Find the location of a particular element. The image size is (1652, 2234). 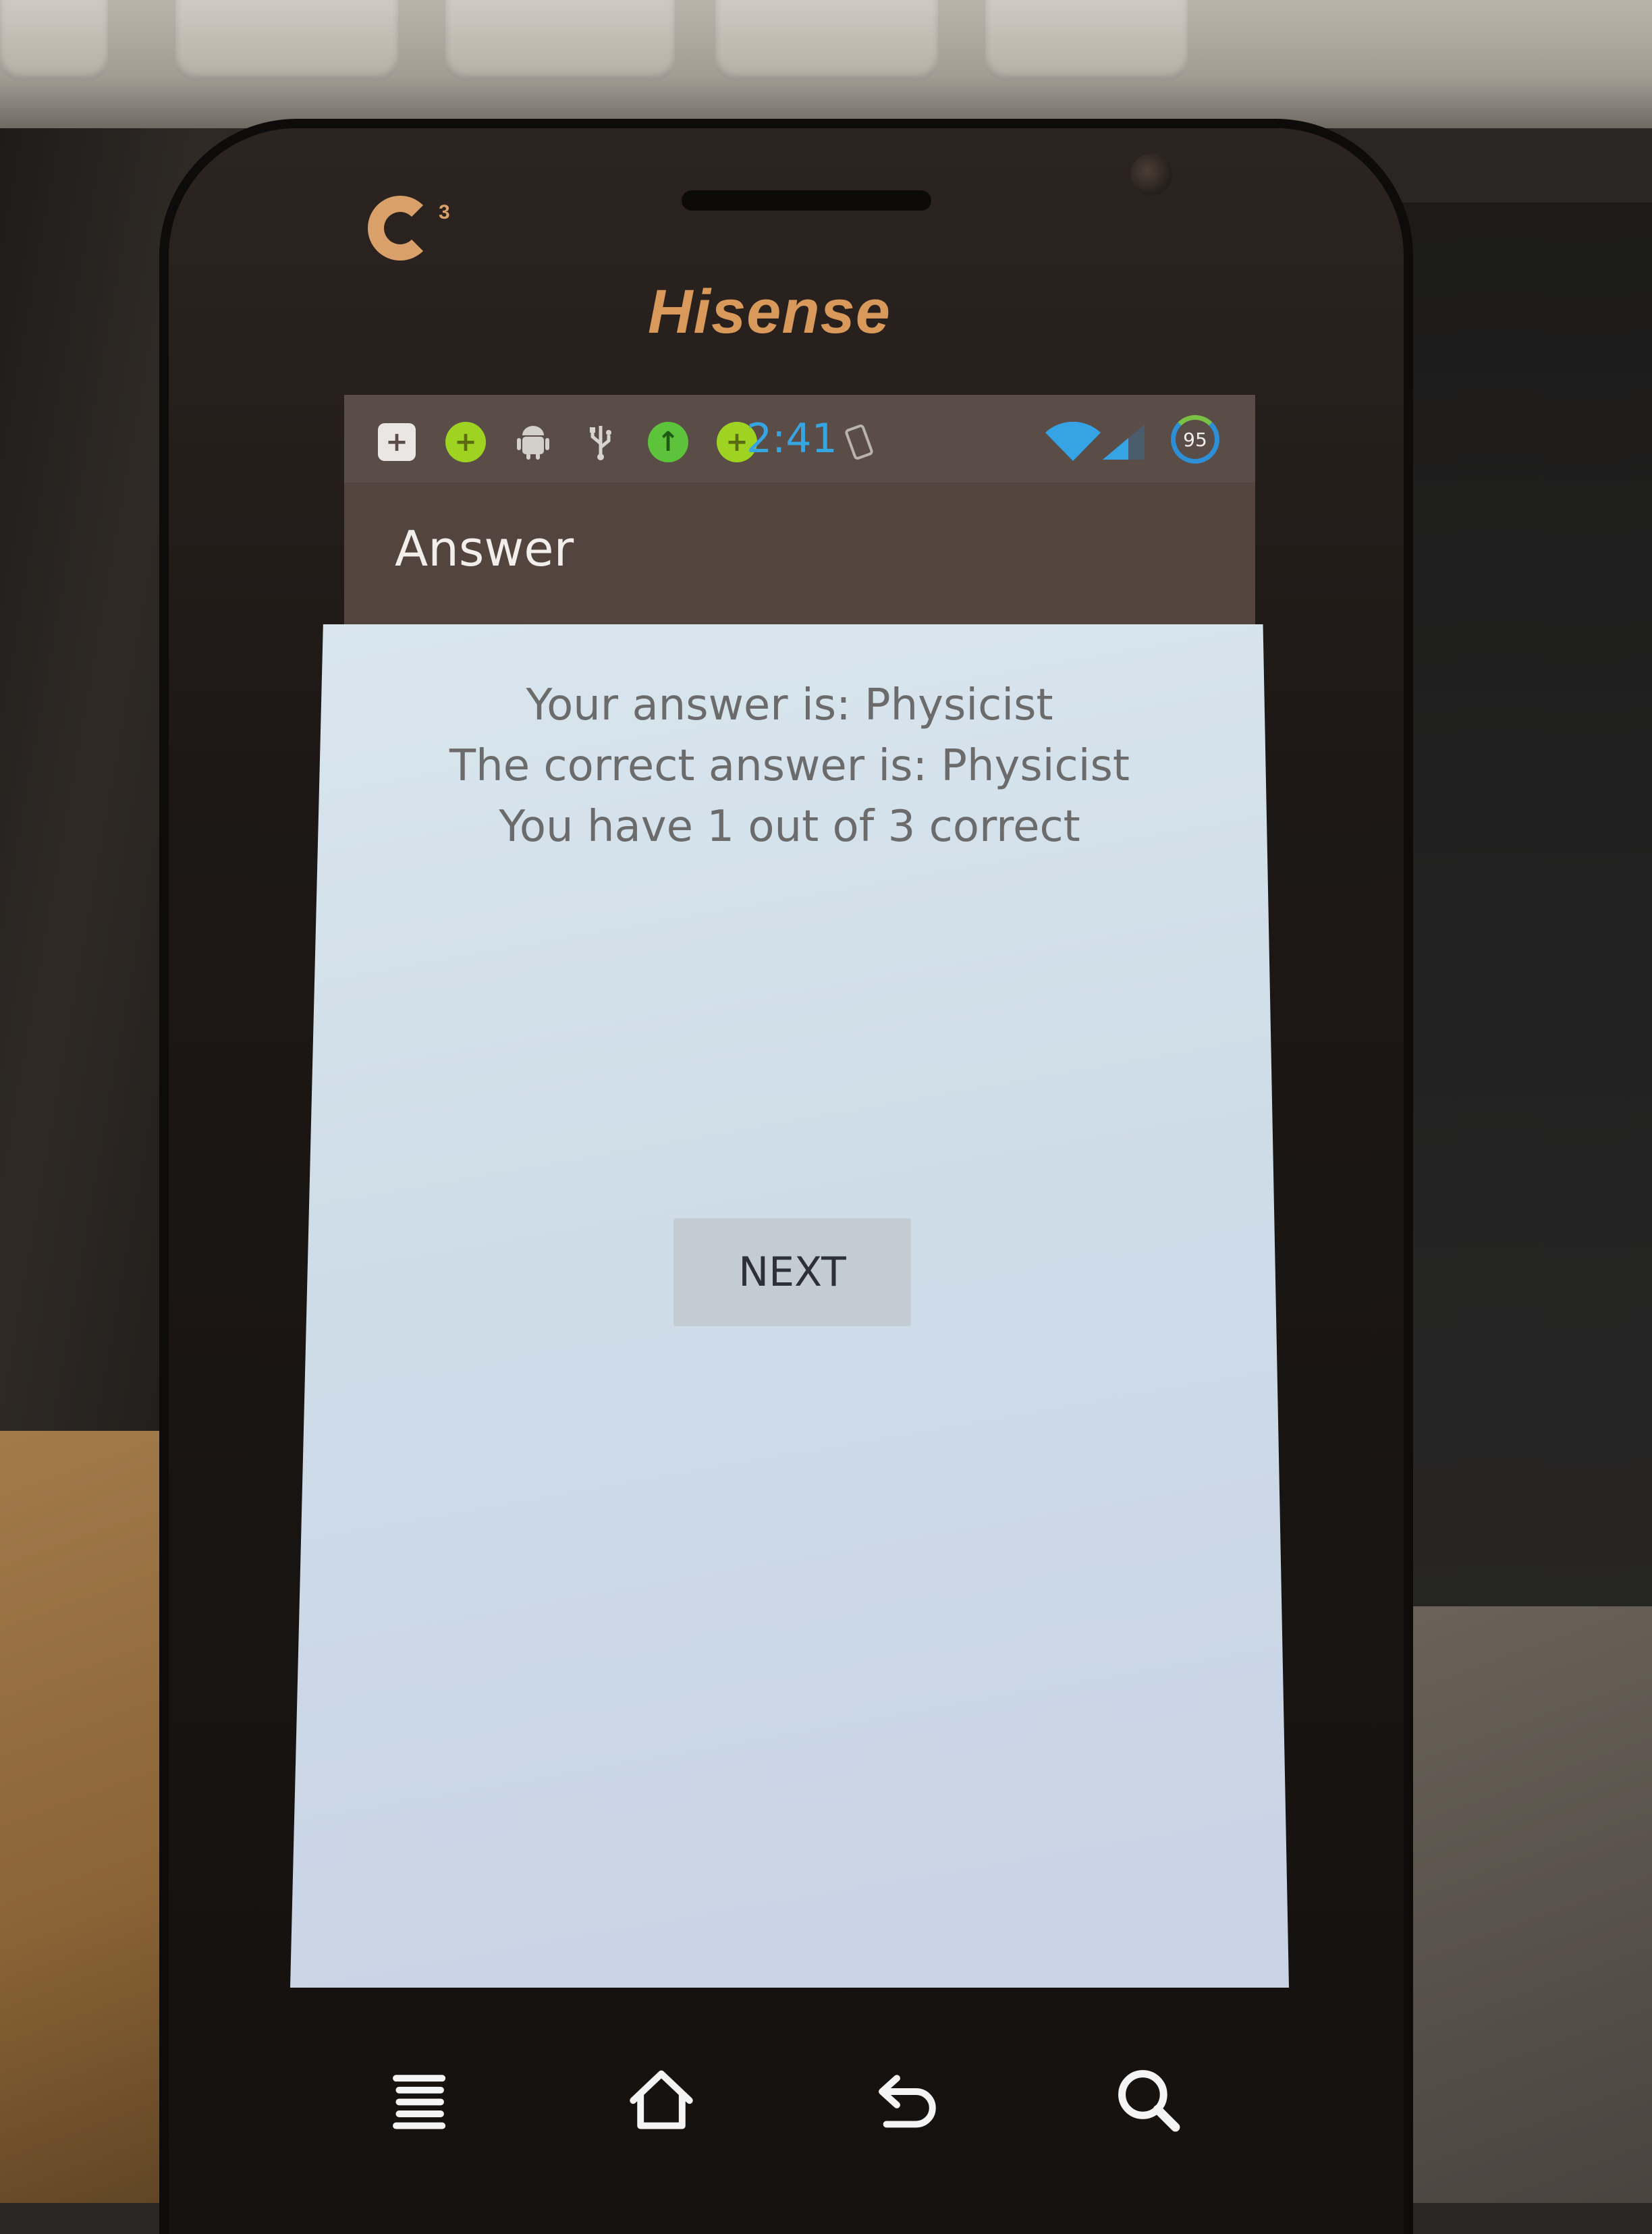

signal-icon is located at coordinates (1123, 442).